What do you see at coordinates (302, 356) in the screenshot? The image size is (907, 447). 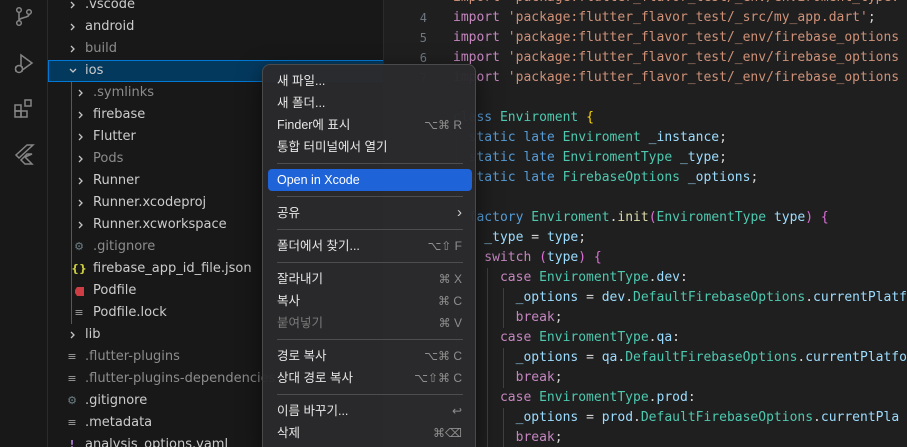 I see `menu-item-label: 경로 복사` at bounding box center [302, 356].